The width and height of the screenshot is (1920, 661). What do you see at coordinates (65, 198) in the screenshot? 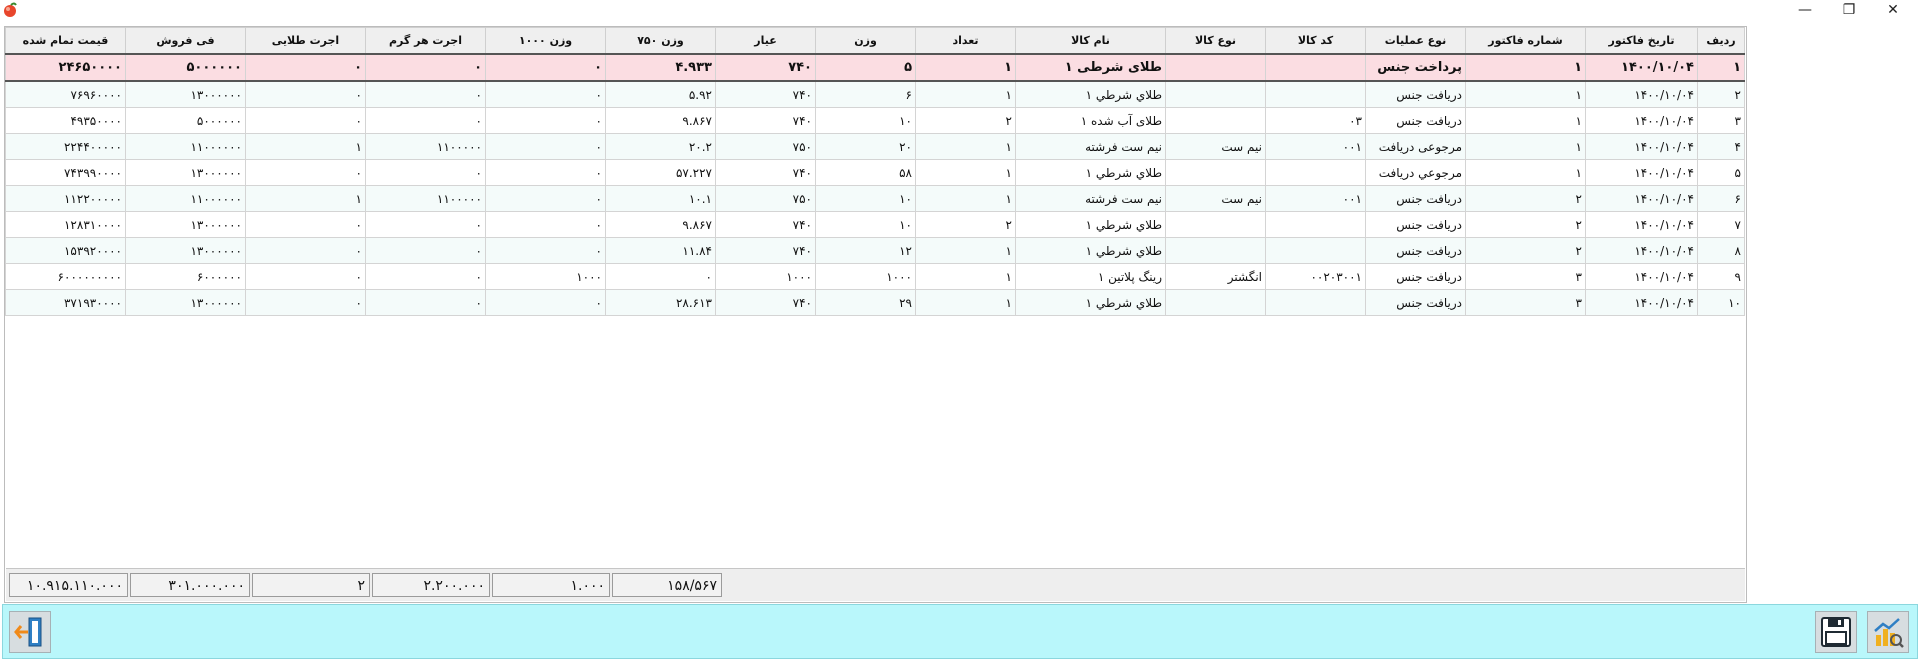
I see `table-cell: ۱۱۲۲۰۰۰۰۰` at bounding box center [65, 198].